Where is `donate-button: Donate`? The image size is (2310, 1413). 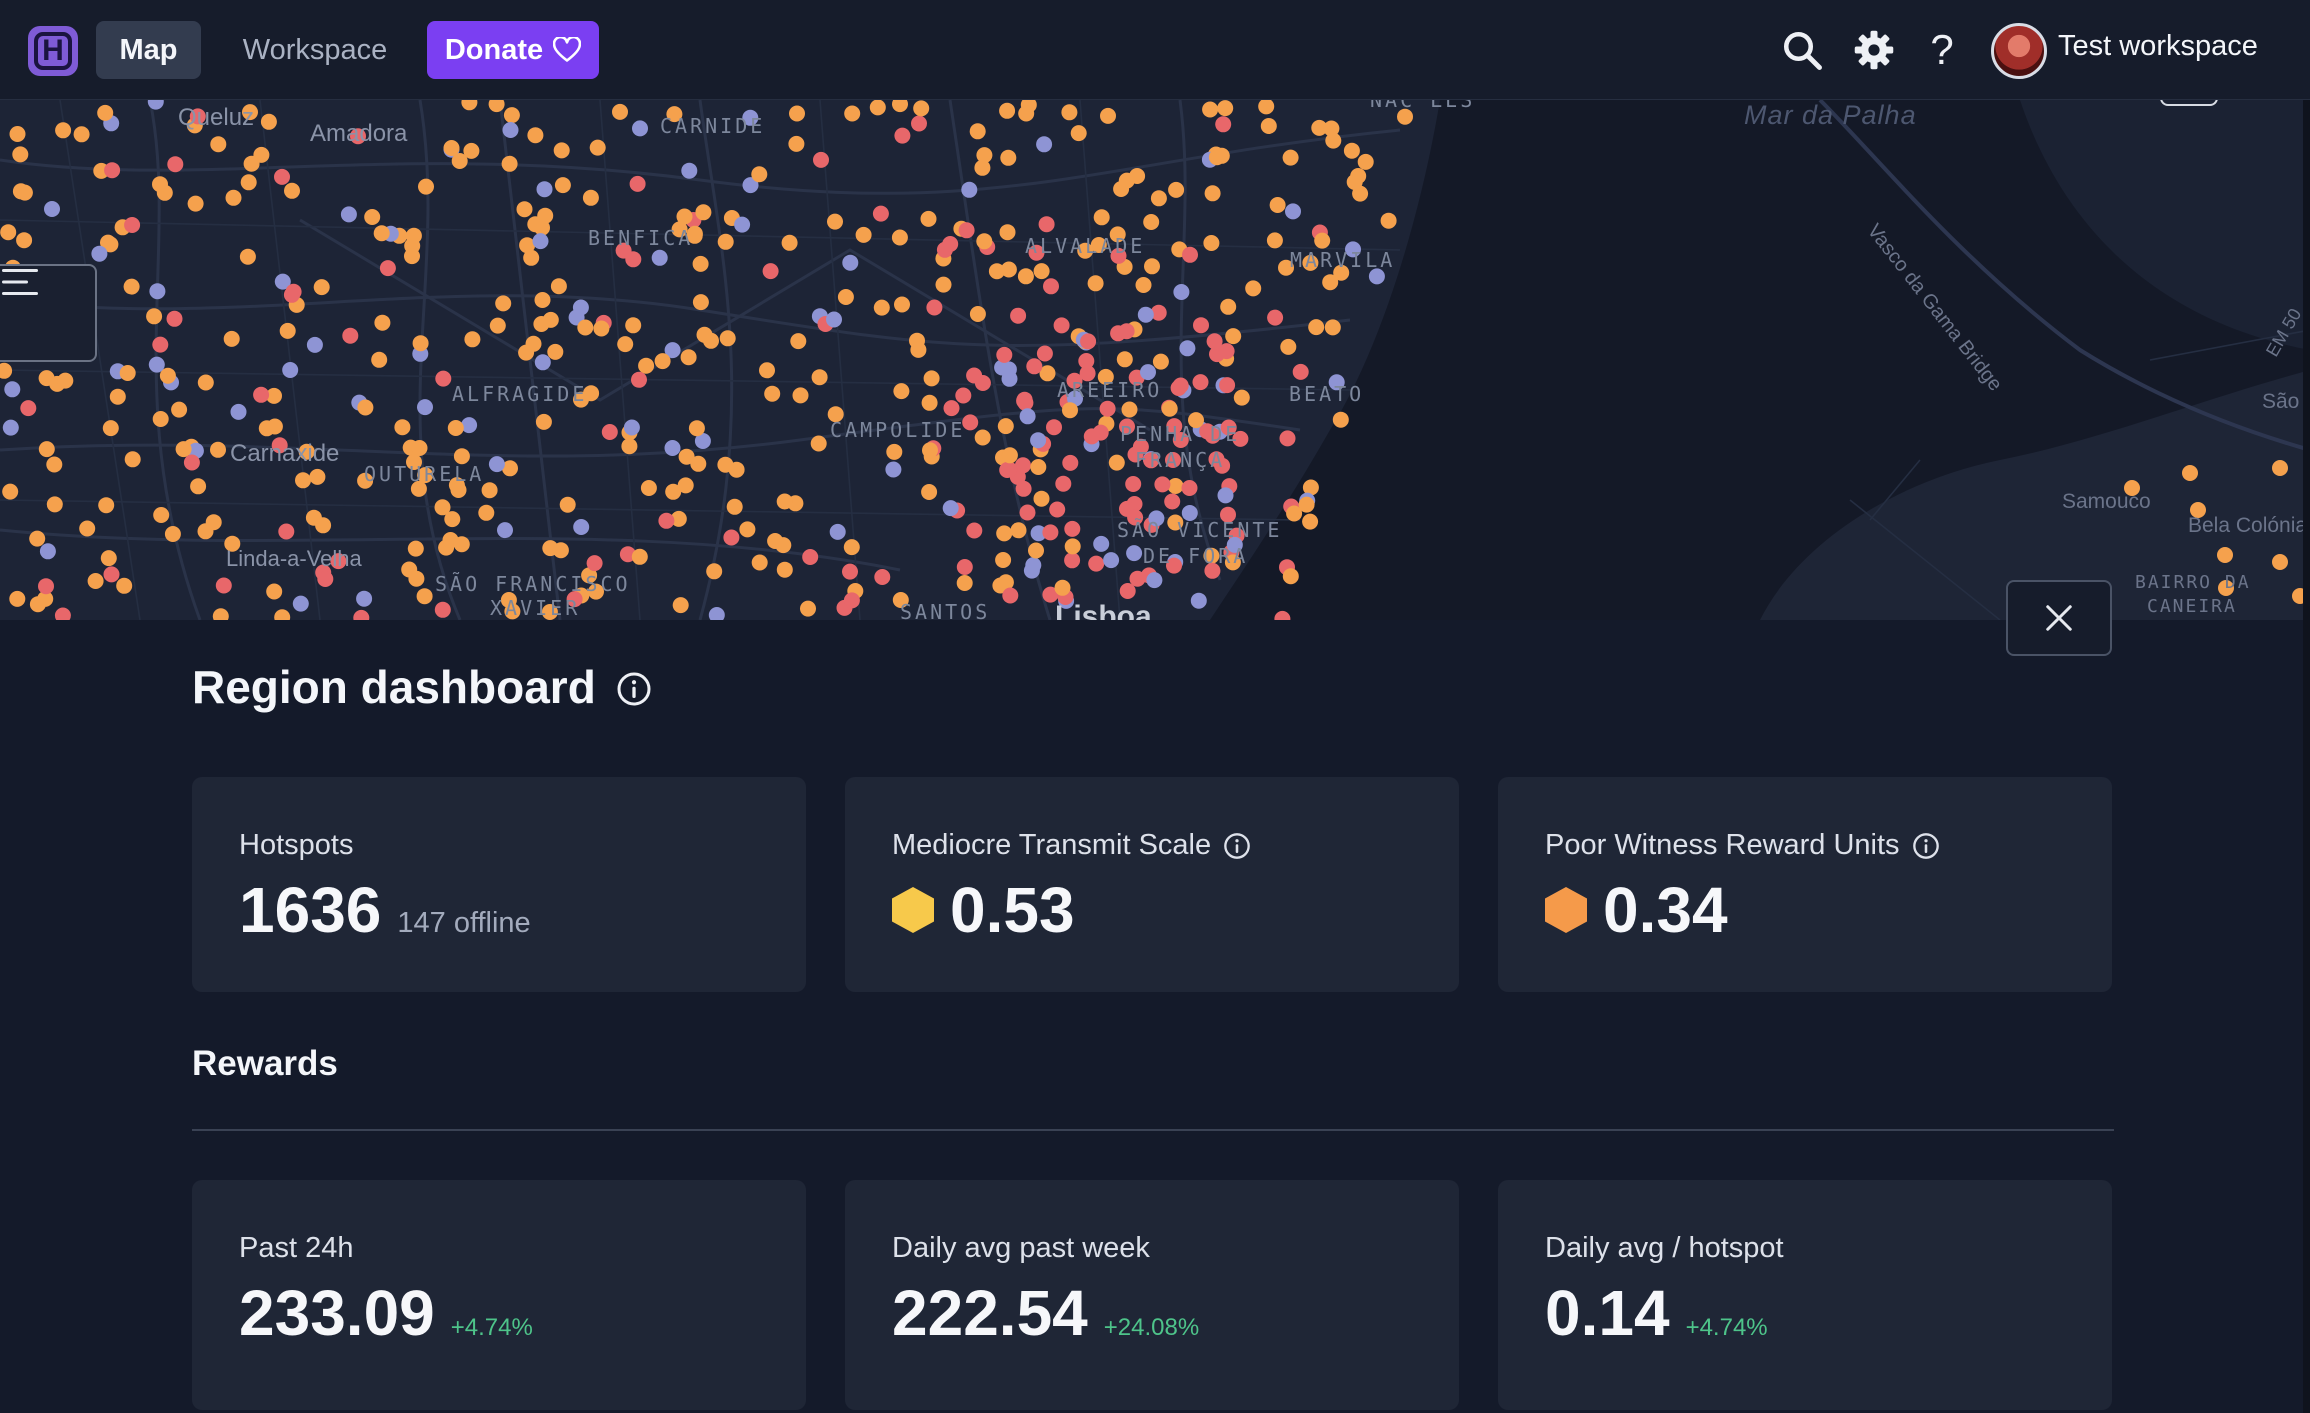 donate-button: Donate is located at coordinates (513, 50).